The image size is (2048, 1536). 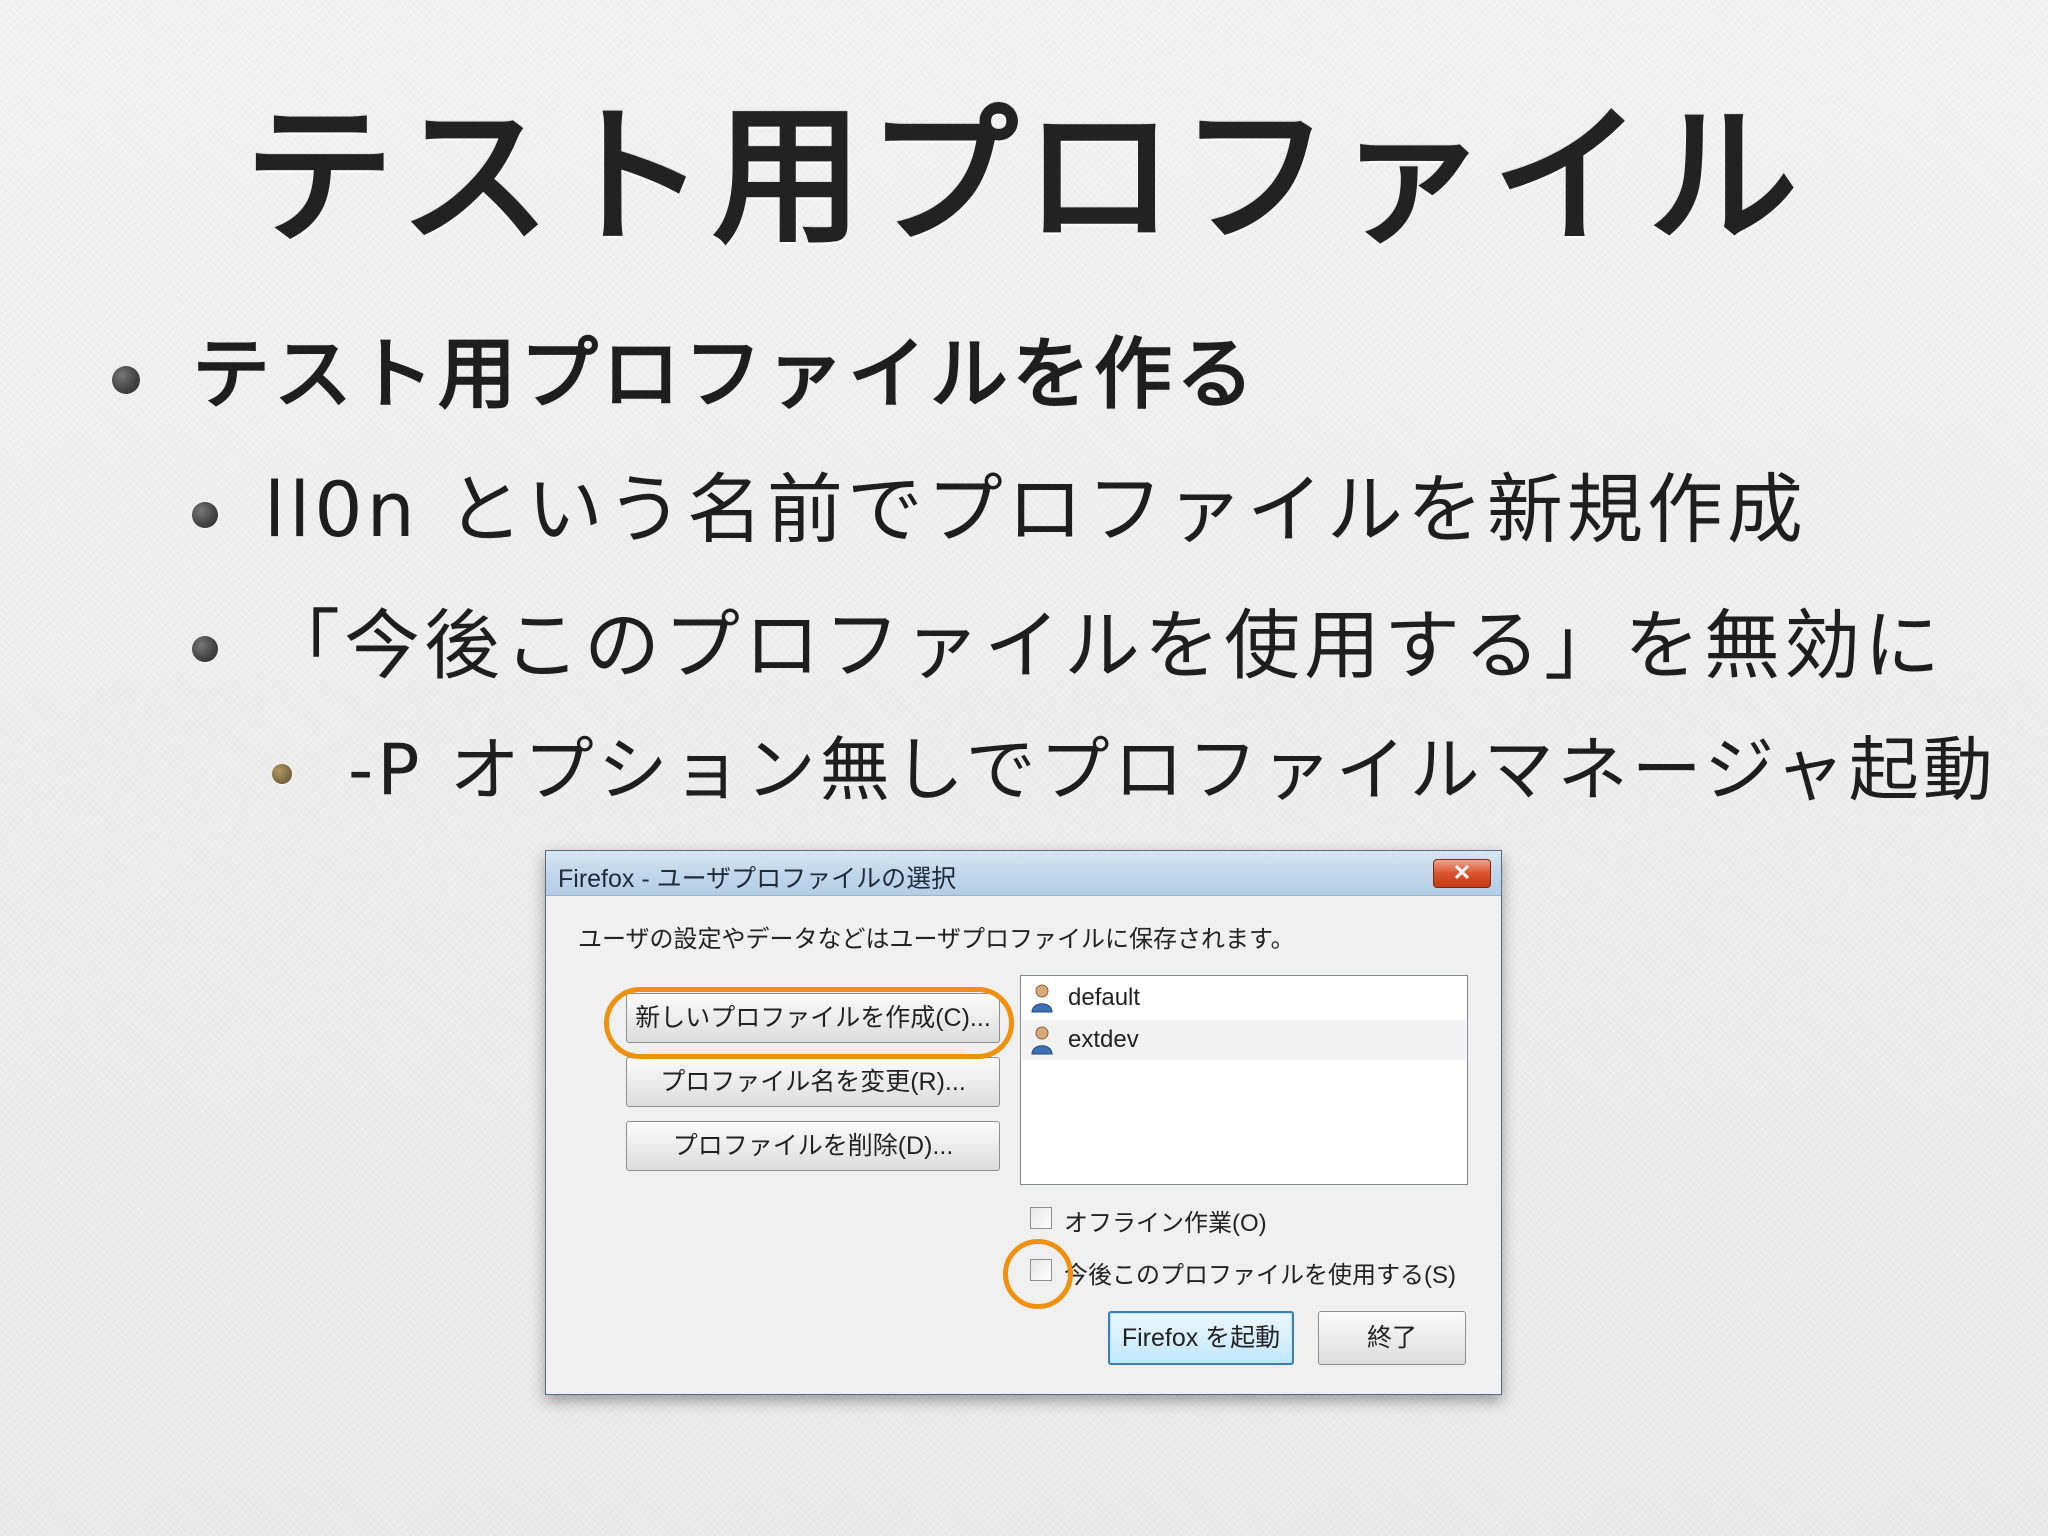 I want to click on offline-checkbox-label: オフライン作業(O), so click(x=1165, y=1223).